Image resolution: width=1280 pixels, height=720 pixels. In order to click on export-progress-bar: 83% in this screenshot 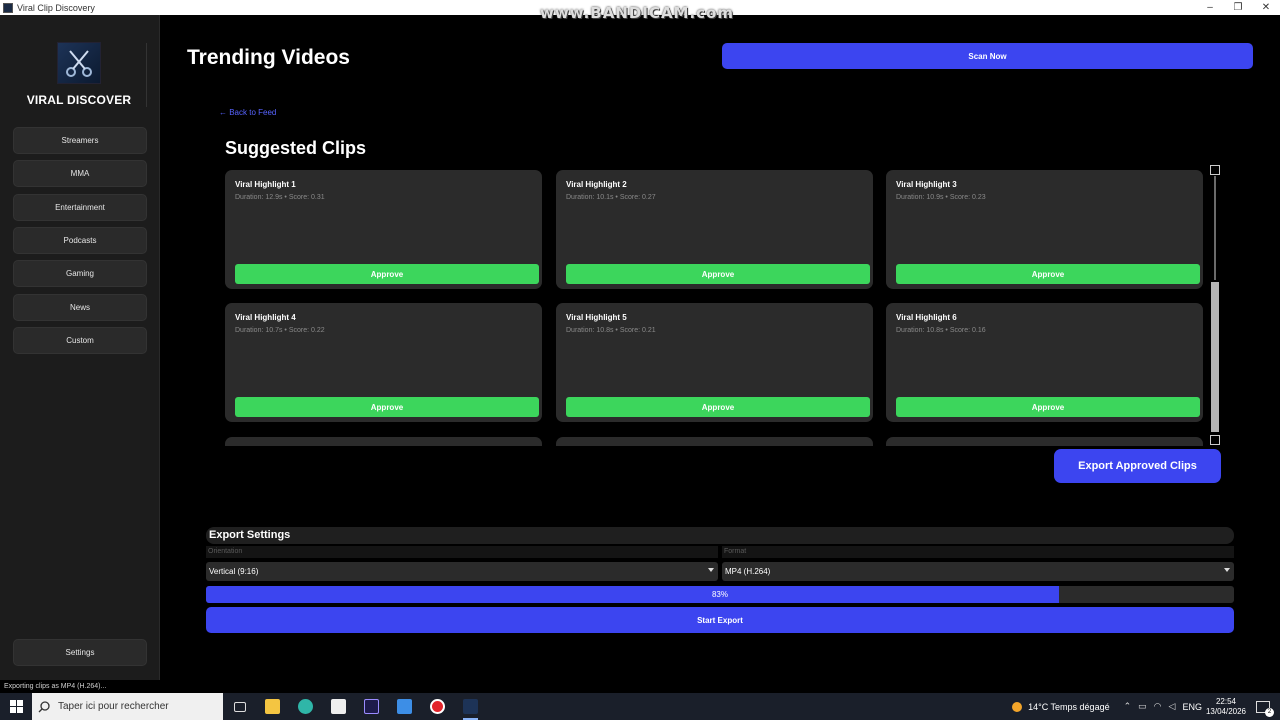, I will do `click(720, 594)`.